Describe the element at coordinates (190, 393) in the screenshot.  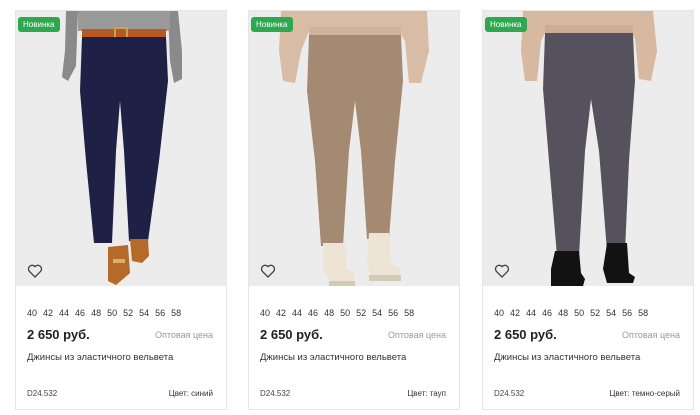
I see `product-color: Цвет: синий` at that location.